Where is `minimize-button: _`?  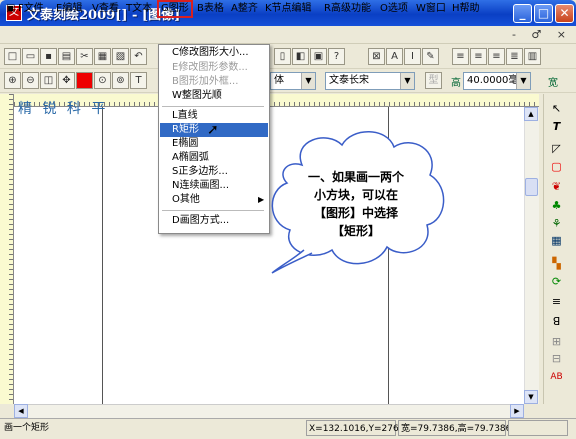 minimize-button: _ is located at coordinates (522, 13).